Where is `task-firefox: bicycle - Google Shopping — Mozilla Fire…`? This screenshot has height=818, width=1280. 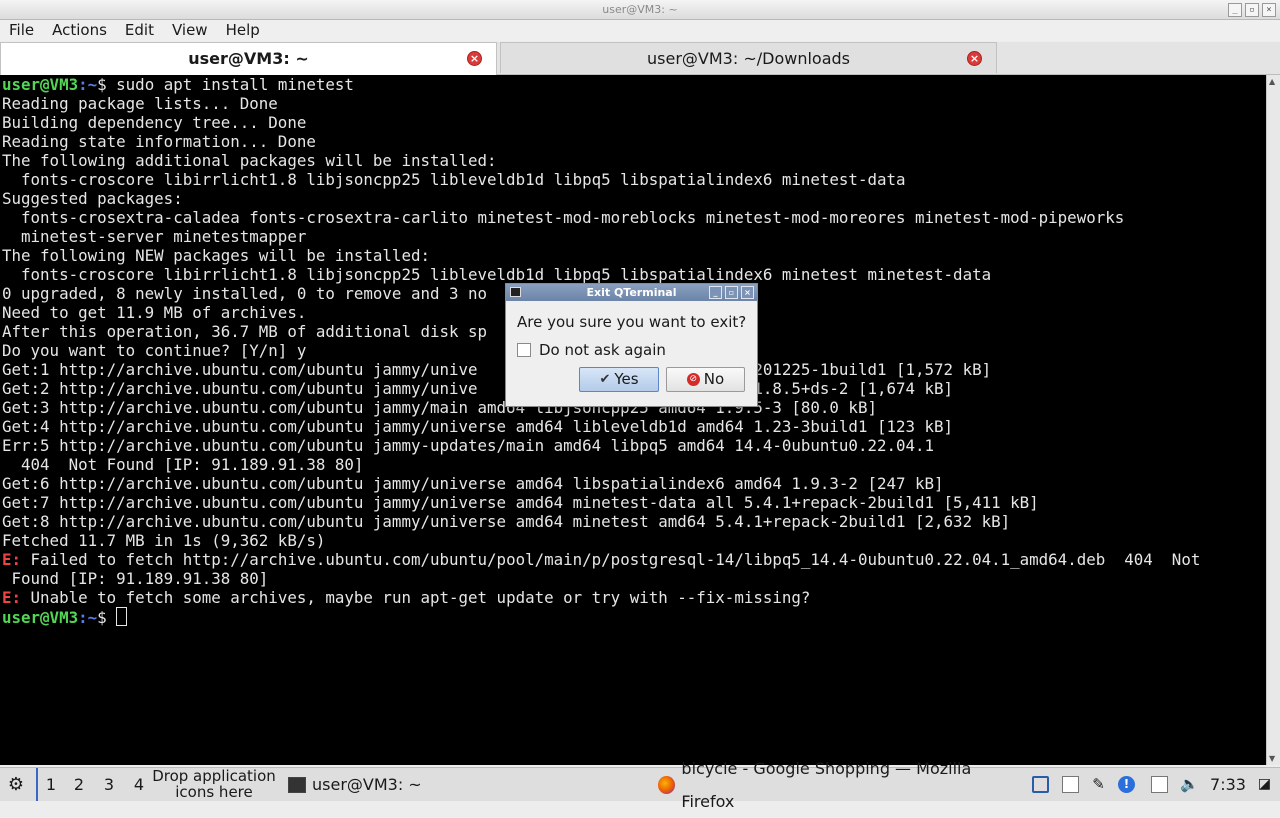 task-firefox: bicycle - Google Shopping — Mozilla Fire… is located at coordinates (838, 785).